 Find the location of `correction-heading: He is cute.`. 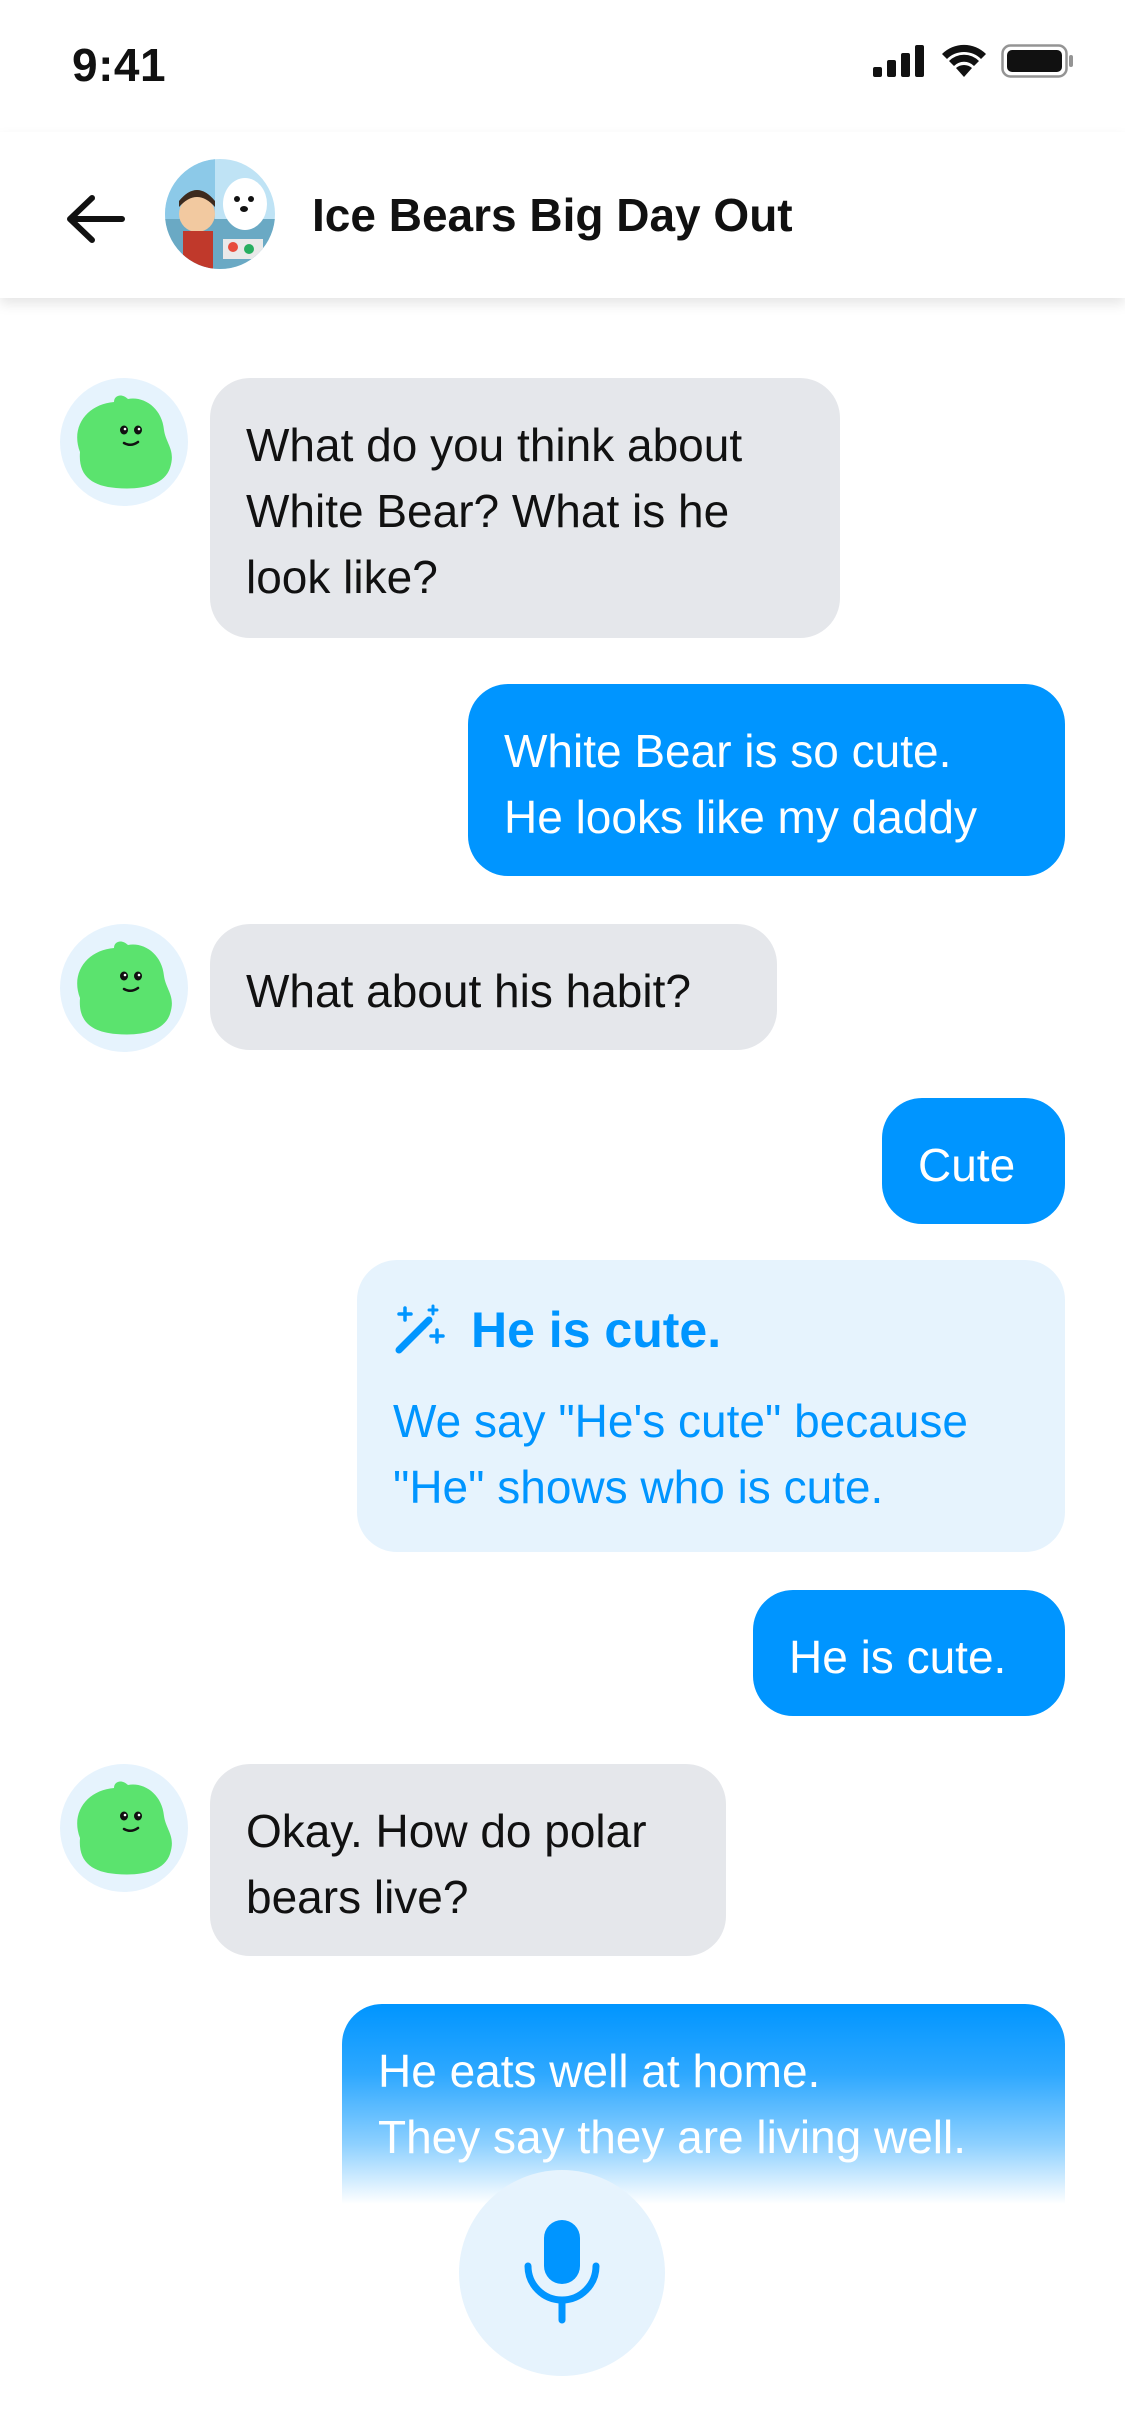

correction-heading: He is cute. is located at coordinates (596, 1330).